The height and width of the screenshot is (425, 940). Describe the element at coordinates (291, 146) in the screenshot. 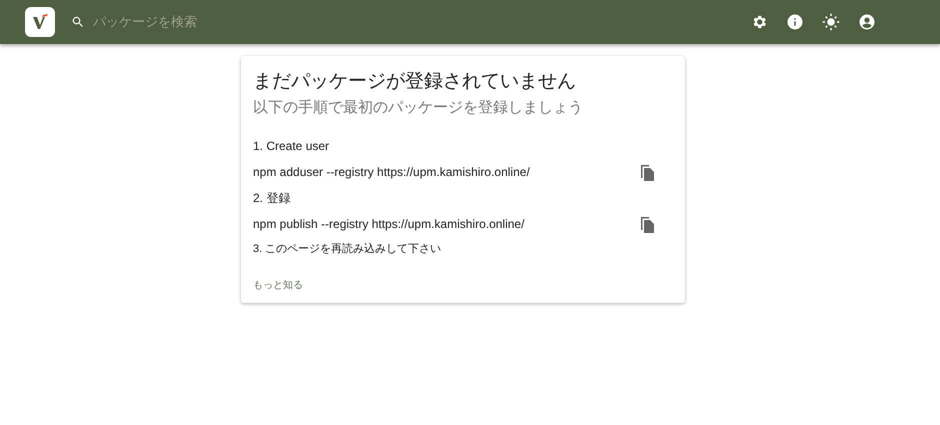

I see `step-heading: 1. Create user` at that location.